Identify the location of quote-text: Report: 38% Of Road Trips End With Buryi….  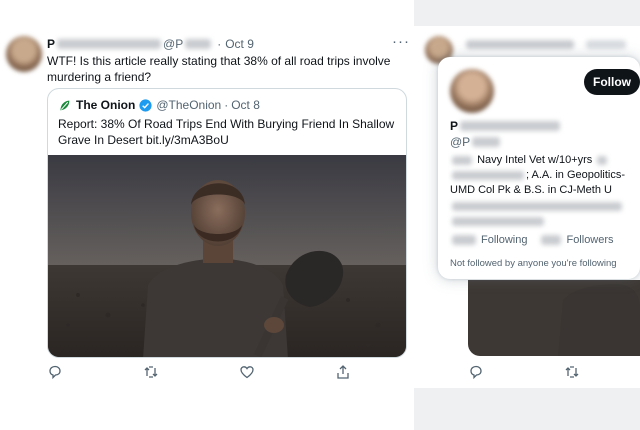
(226, 132).